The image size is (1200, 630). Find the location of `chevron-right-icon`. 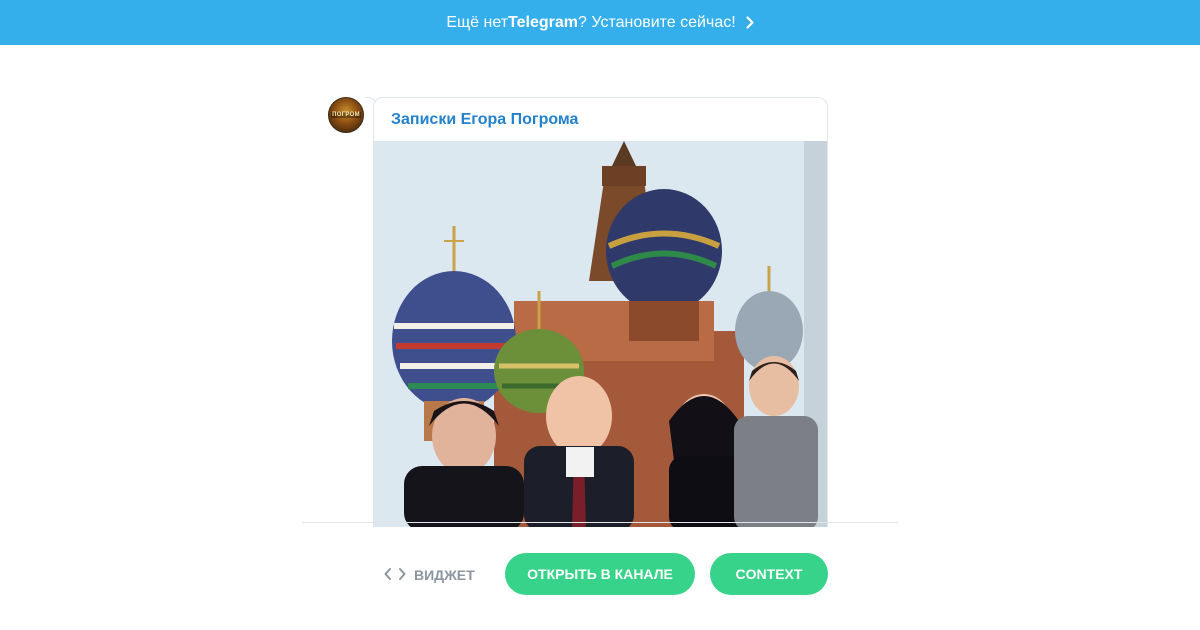

chevron-right-icon is located at coordinates (750, 22).